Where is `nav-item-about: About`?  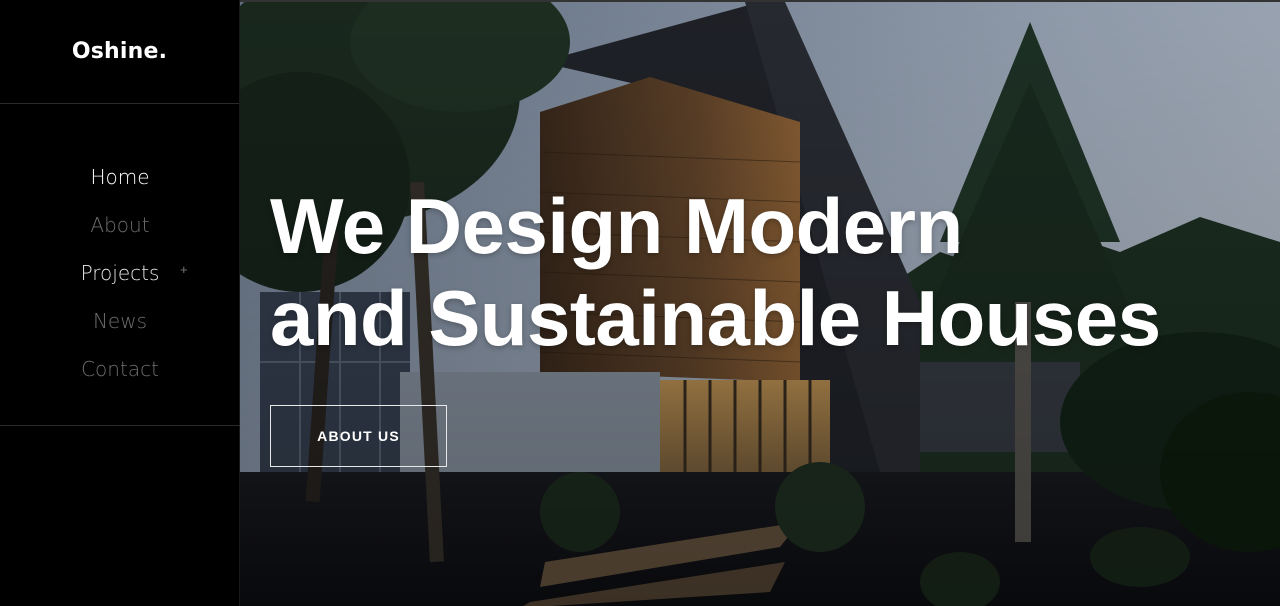
nav-item-about: About is located at coordinates (120, 225).